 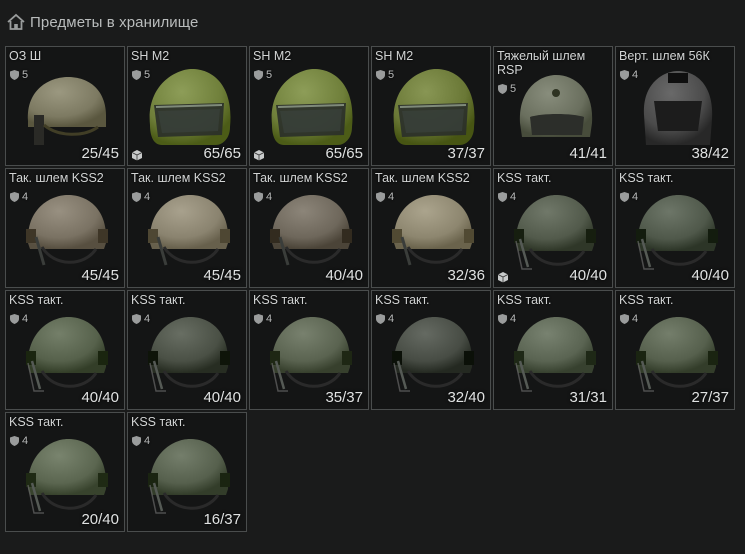 I want to click on item-name: Верт. шлем 56К, so click(x=664, y=56).